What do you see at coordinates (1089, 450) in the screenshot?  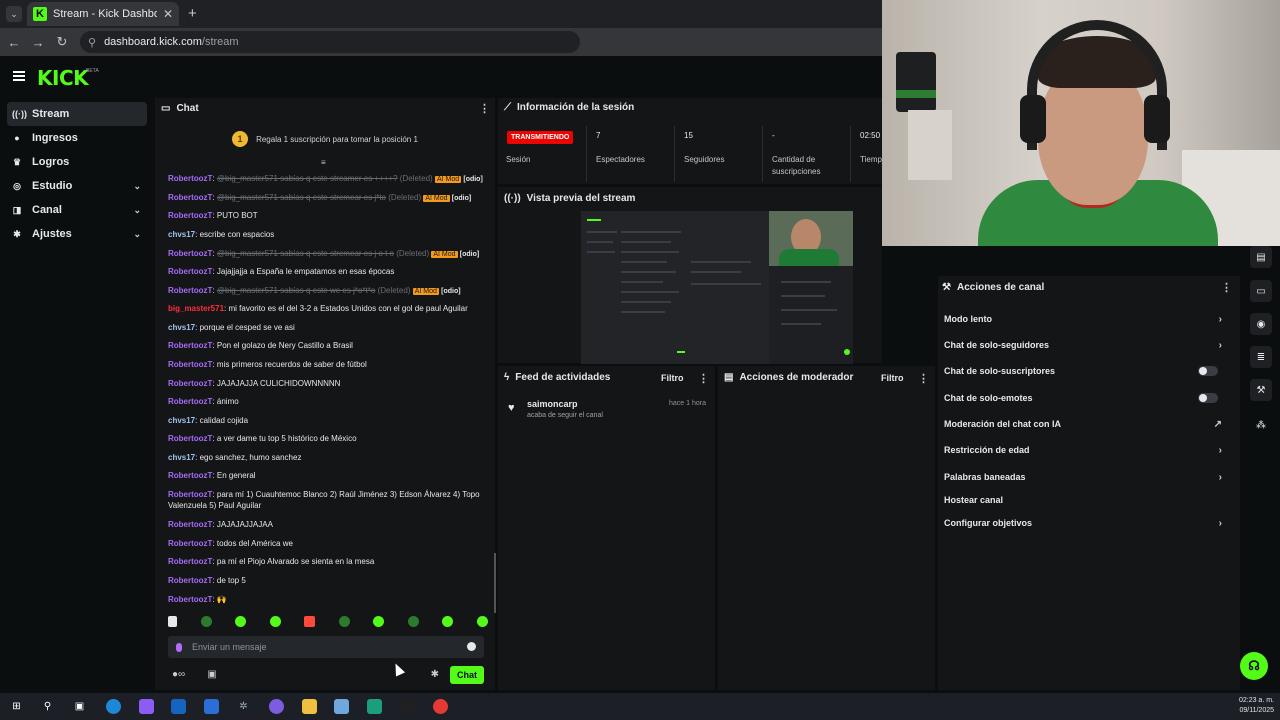 I see `action-age-restriction: Restricción de edad ›` at bounding box center [1089, 450].